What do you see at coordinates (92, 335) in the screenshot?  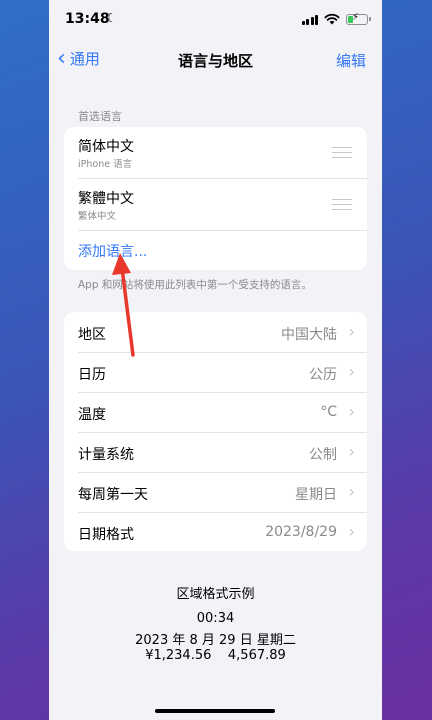 I see `row-label: 地区` at bounding box center [92, 335].